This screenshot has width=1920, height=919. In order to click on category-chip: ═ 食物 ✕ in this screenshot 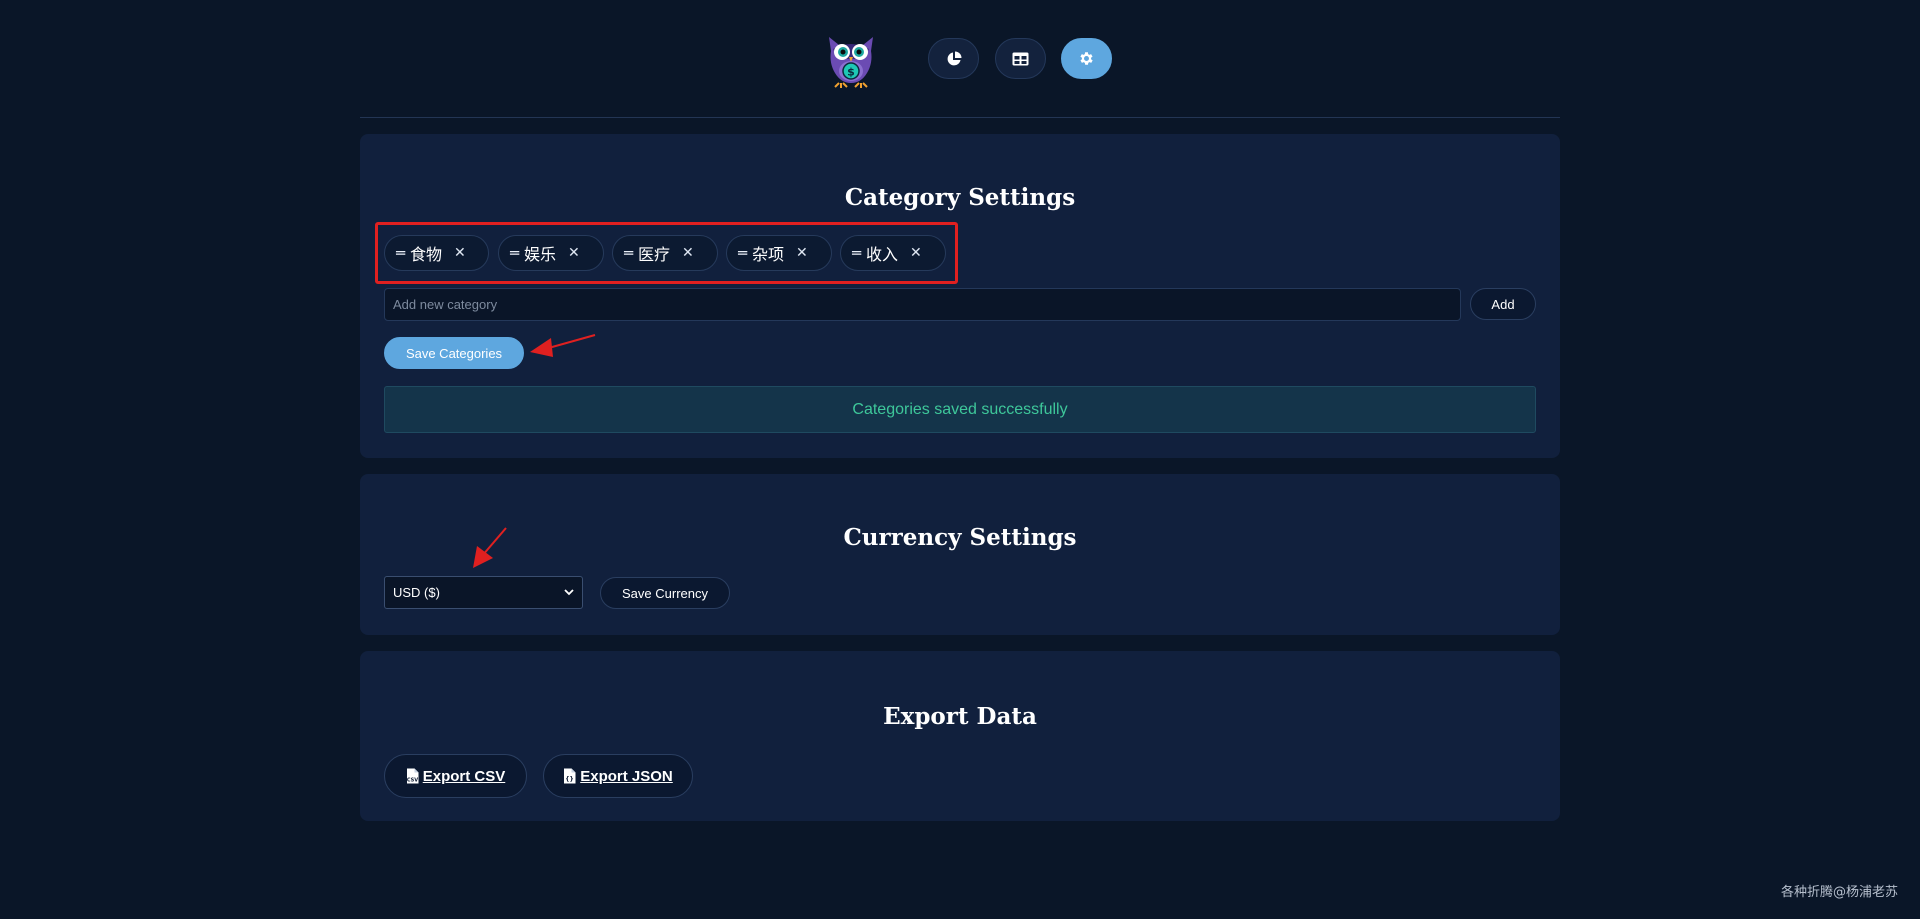, I will do `click(436, 253)`.